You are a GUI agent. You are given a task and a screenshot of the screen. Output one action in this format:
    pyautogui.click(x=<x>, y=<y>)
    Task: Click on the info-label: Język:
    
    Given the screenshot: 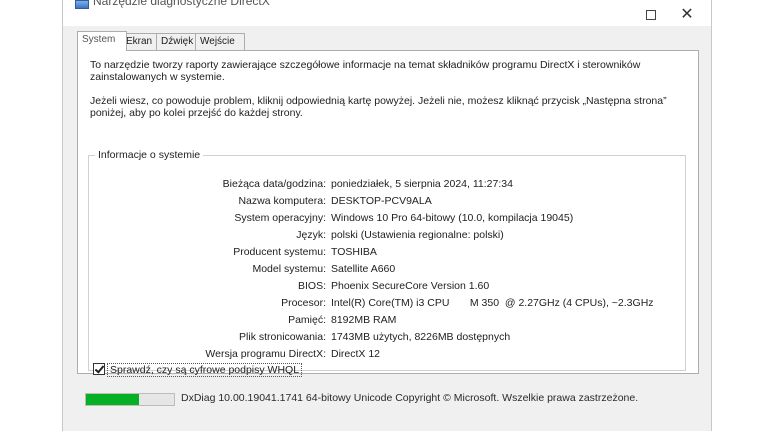 What is the action you would take?
    pyautogui.click(x=311, y=235)
    